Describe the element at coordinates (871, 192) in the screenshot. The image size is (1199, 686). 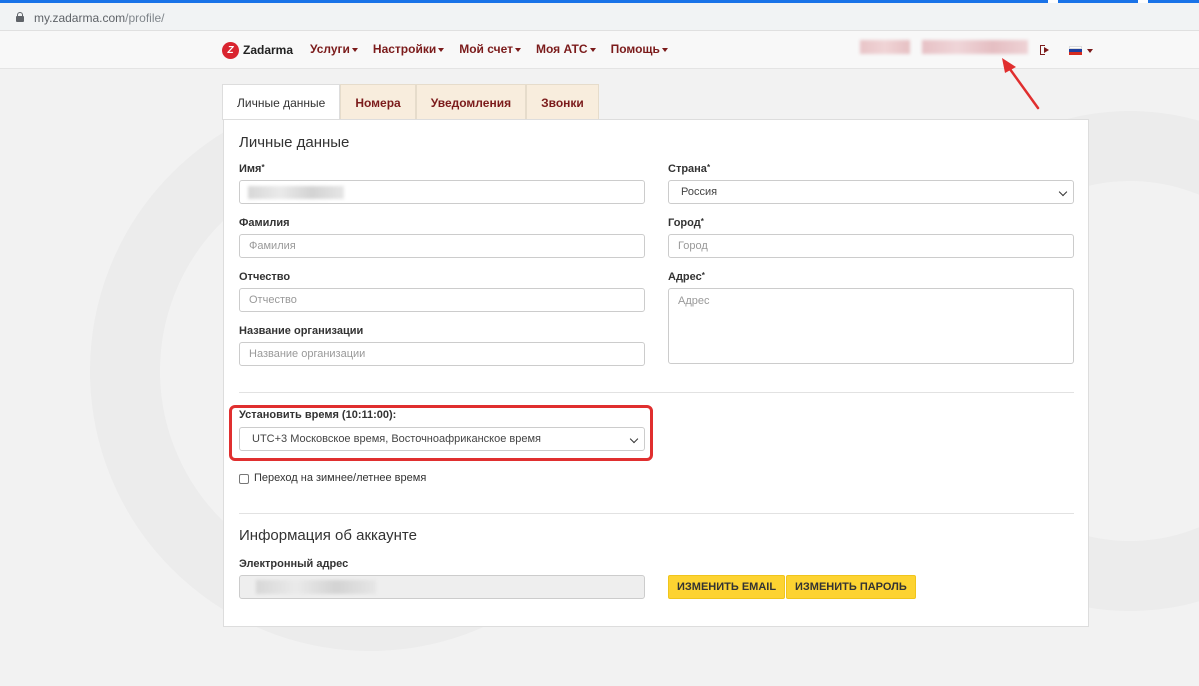
I see `country-select: Россия` at that location.